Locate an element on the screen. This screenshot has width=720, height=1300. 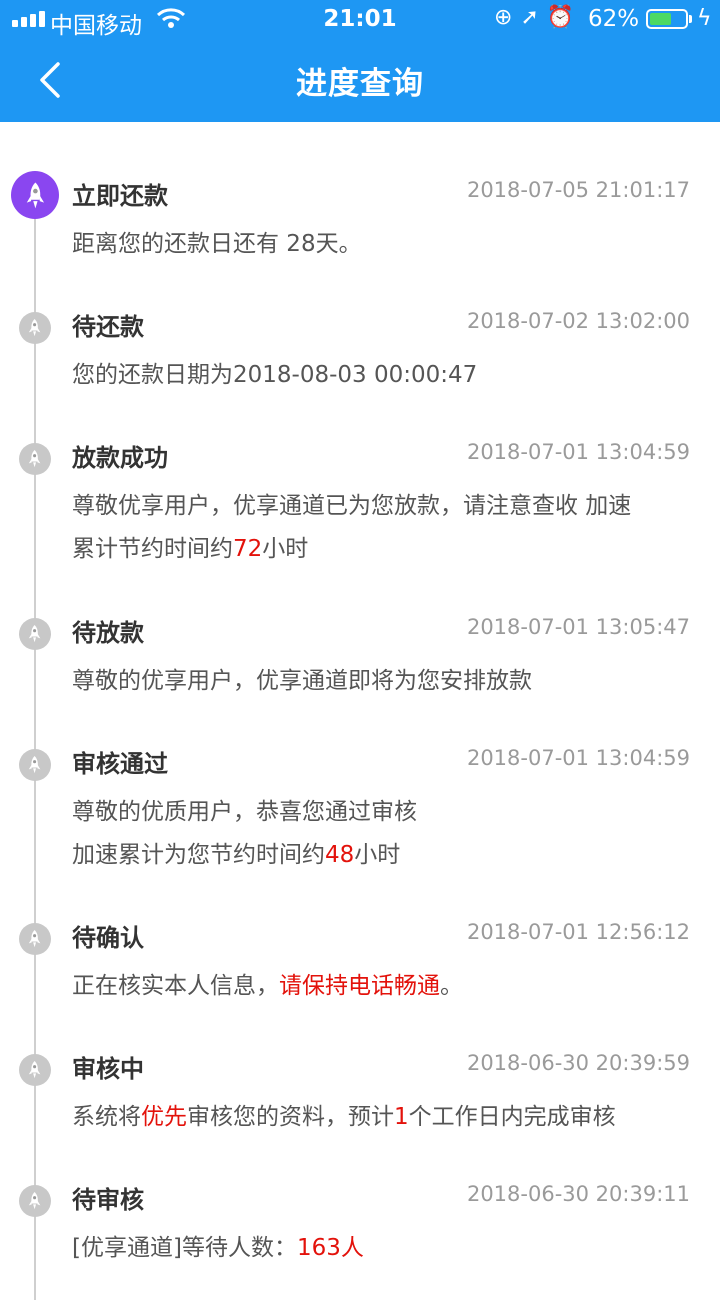
entry-description: 尊敬的优质用户，恭喜您通过审核 加速累计为您节约时间约48小时 is located at coordinates (382, 834).